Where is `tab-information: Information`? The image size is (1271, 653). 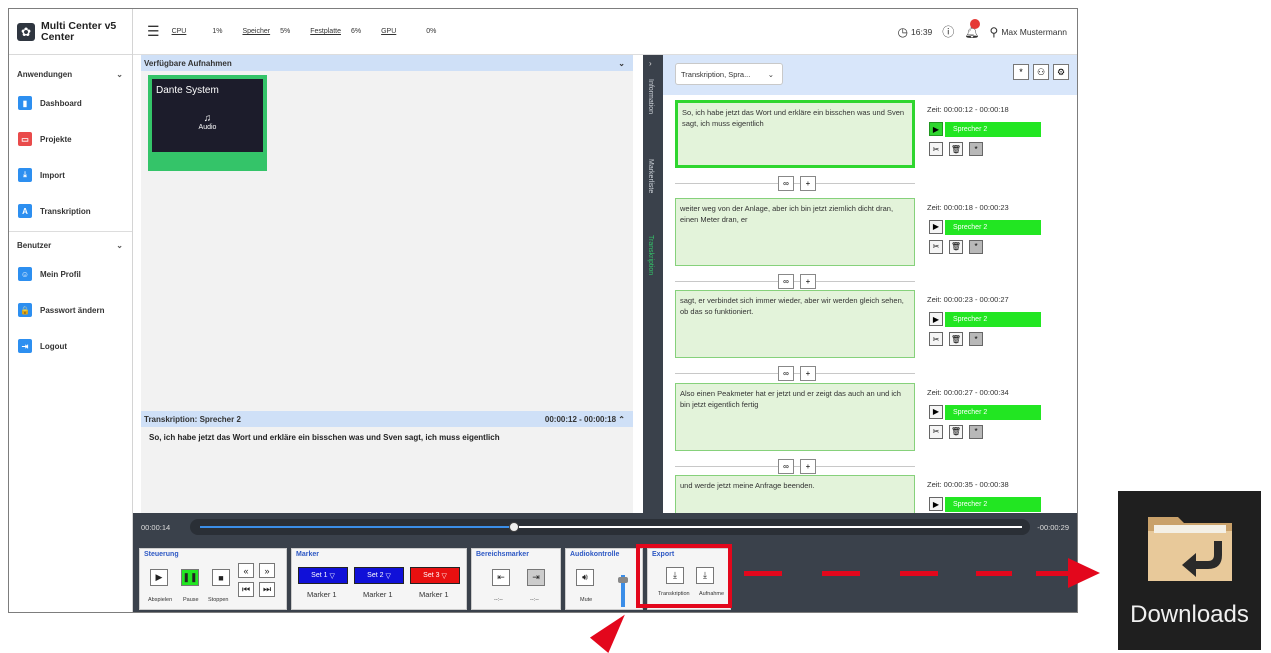
tab-information: Information is located at coordinates (650, 96).